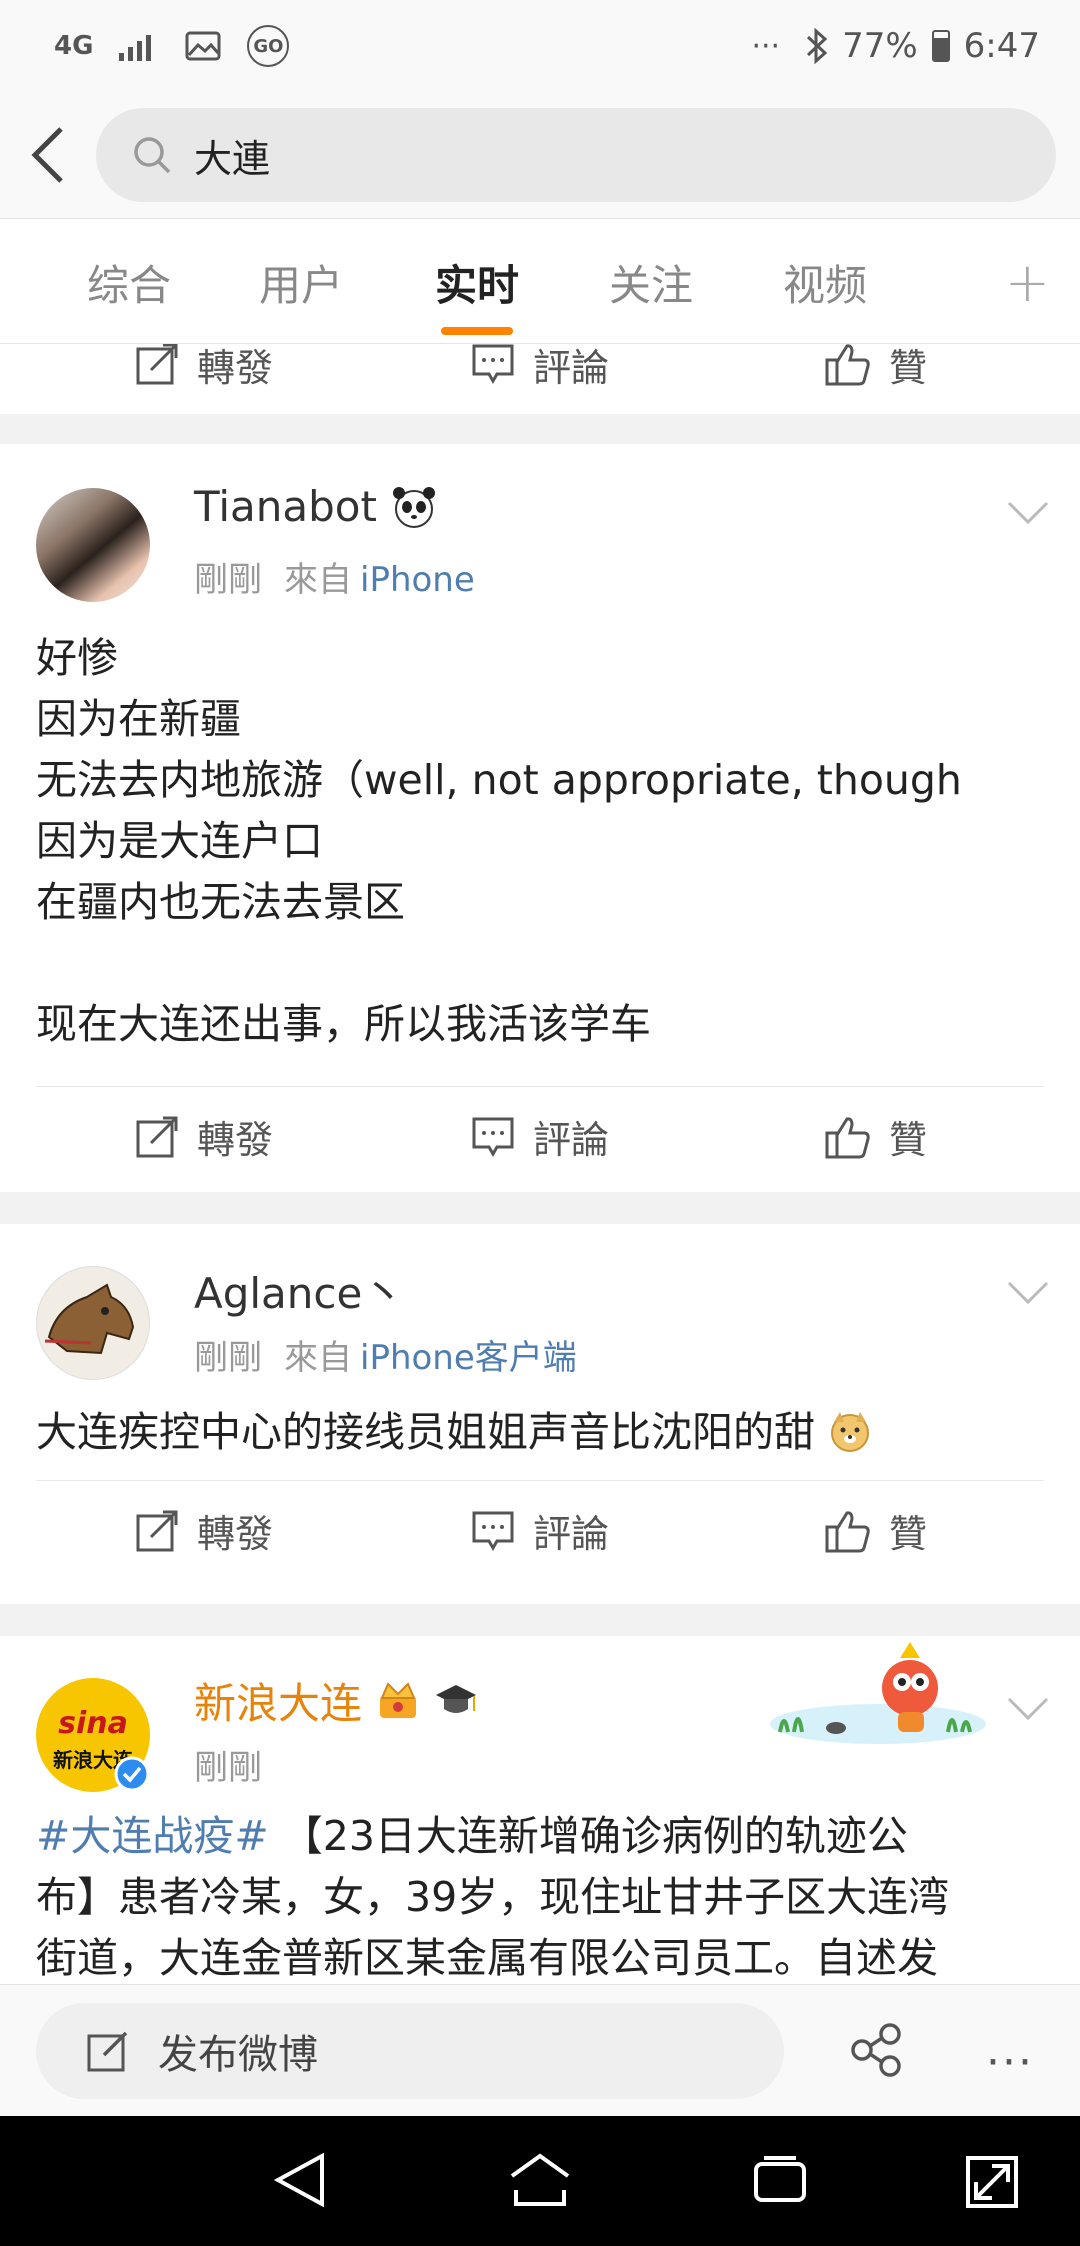  I want to click on panda-icon, so click(413, 507).